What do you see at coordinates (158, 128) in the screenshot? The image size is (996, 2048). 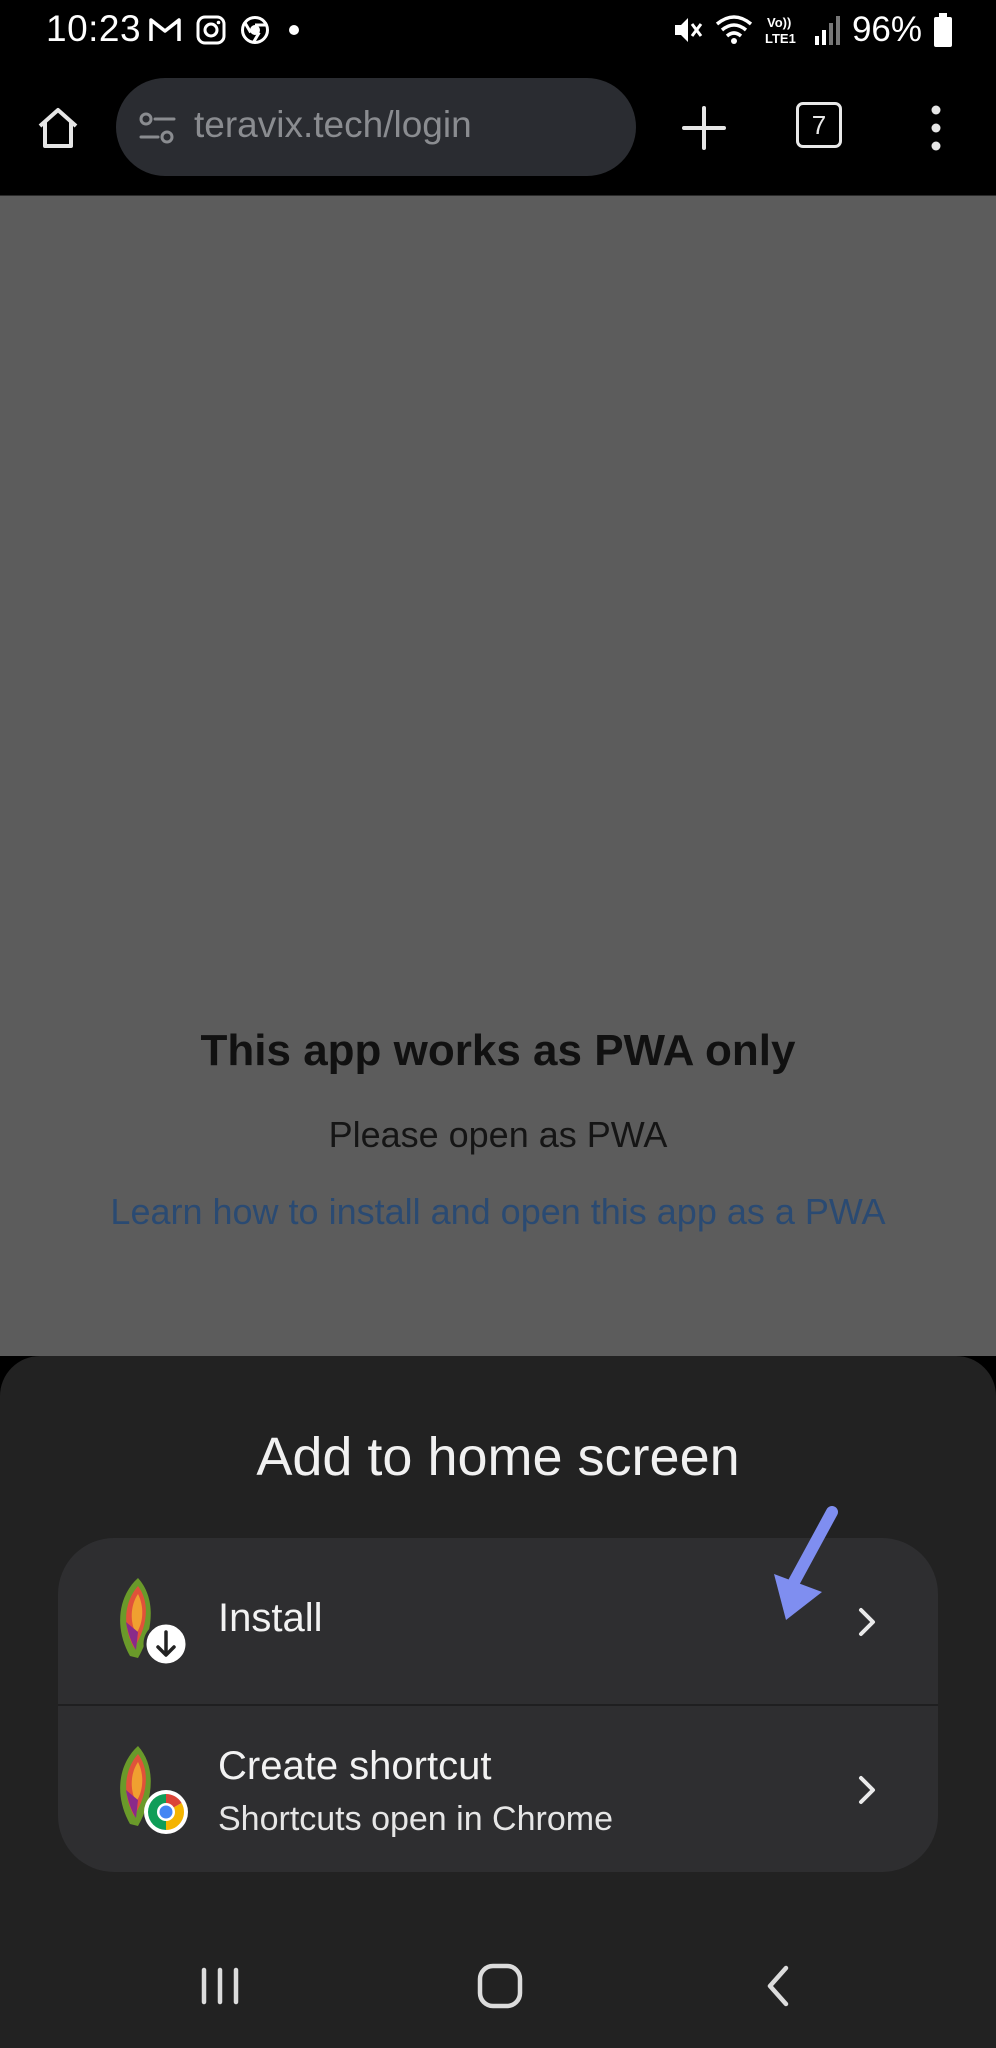 I see `site-settings-icon` at bounding box center [158, 128].